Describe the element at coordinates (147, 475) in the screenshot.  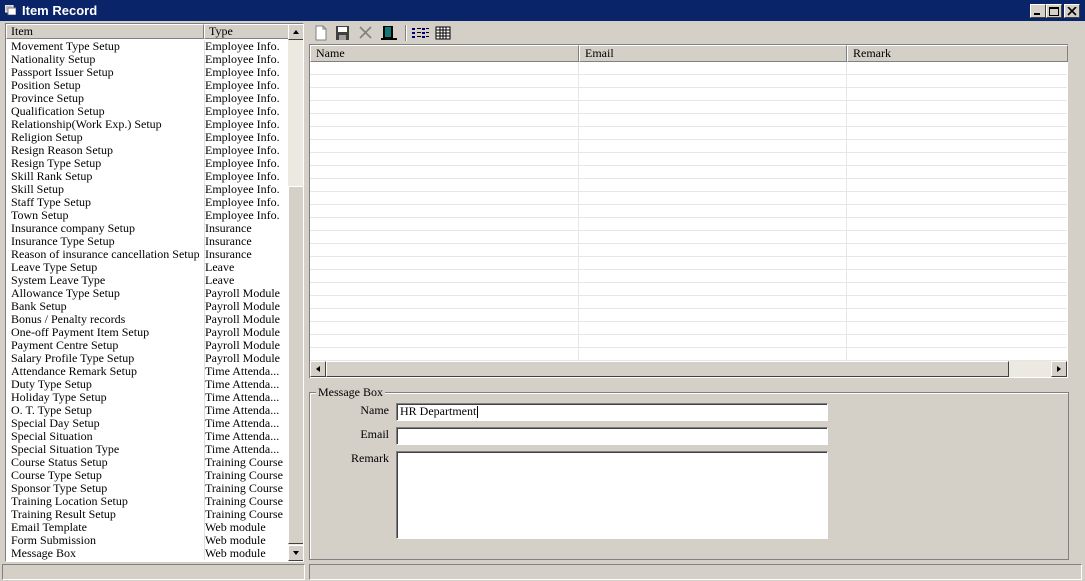
I see `list-item: Course Type Setup Training Course` at that location.